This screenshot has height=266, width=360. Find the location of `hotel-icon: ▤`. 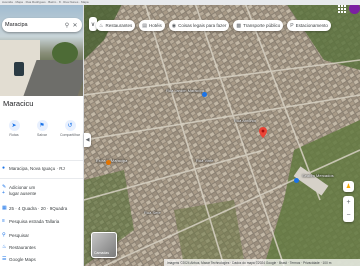

hotel-icon: ▤ is located at coordinates (144, 25).